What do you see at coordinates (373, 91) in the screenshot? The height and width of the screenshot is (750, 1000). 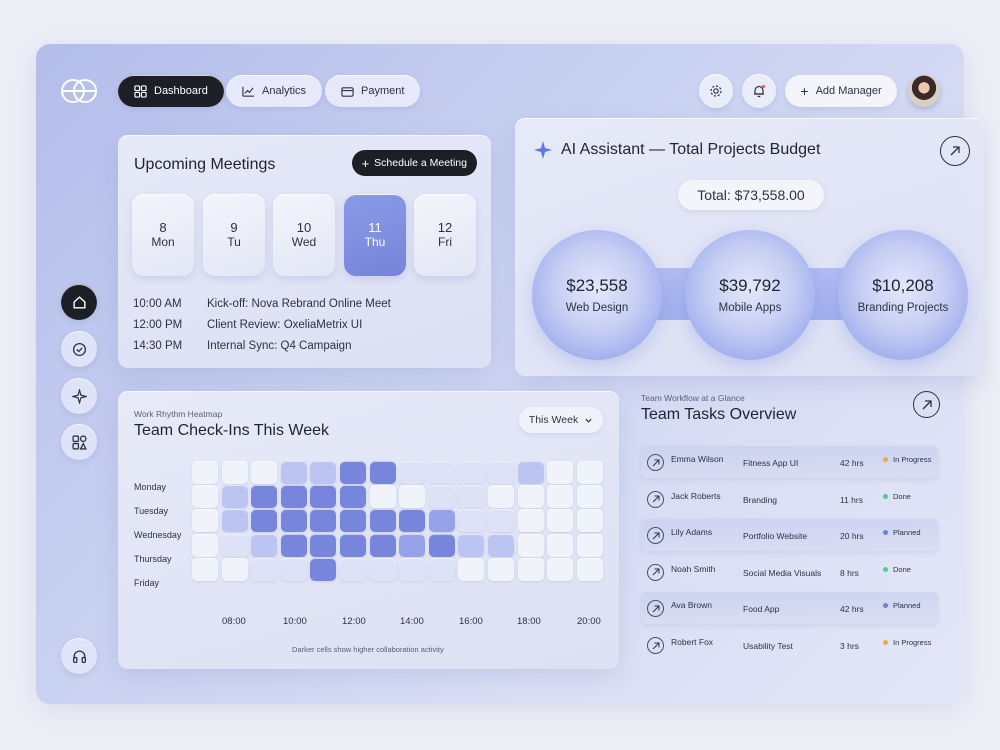 I see `nav-payment-button: Payment` at bounding box center [373, 91].